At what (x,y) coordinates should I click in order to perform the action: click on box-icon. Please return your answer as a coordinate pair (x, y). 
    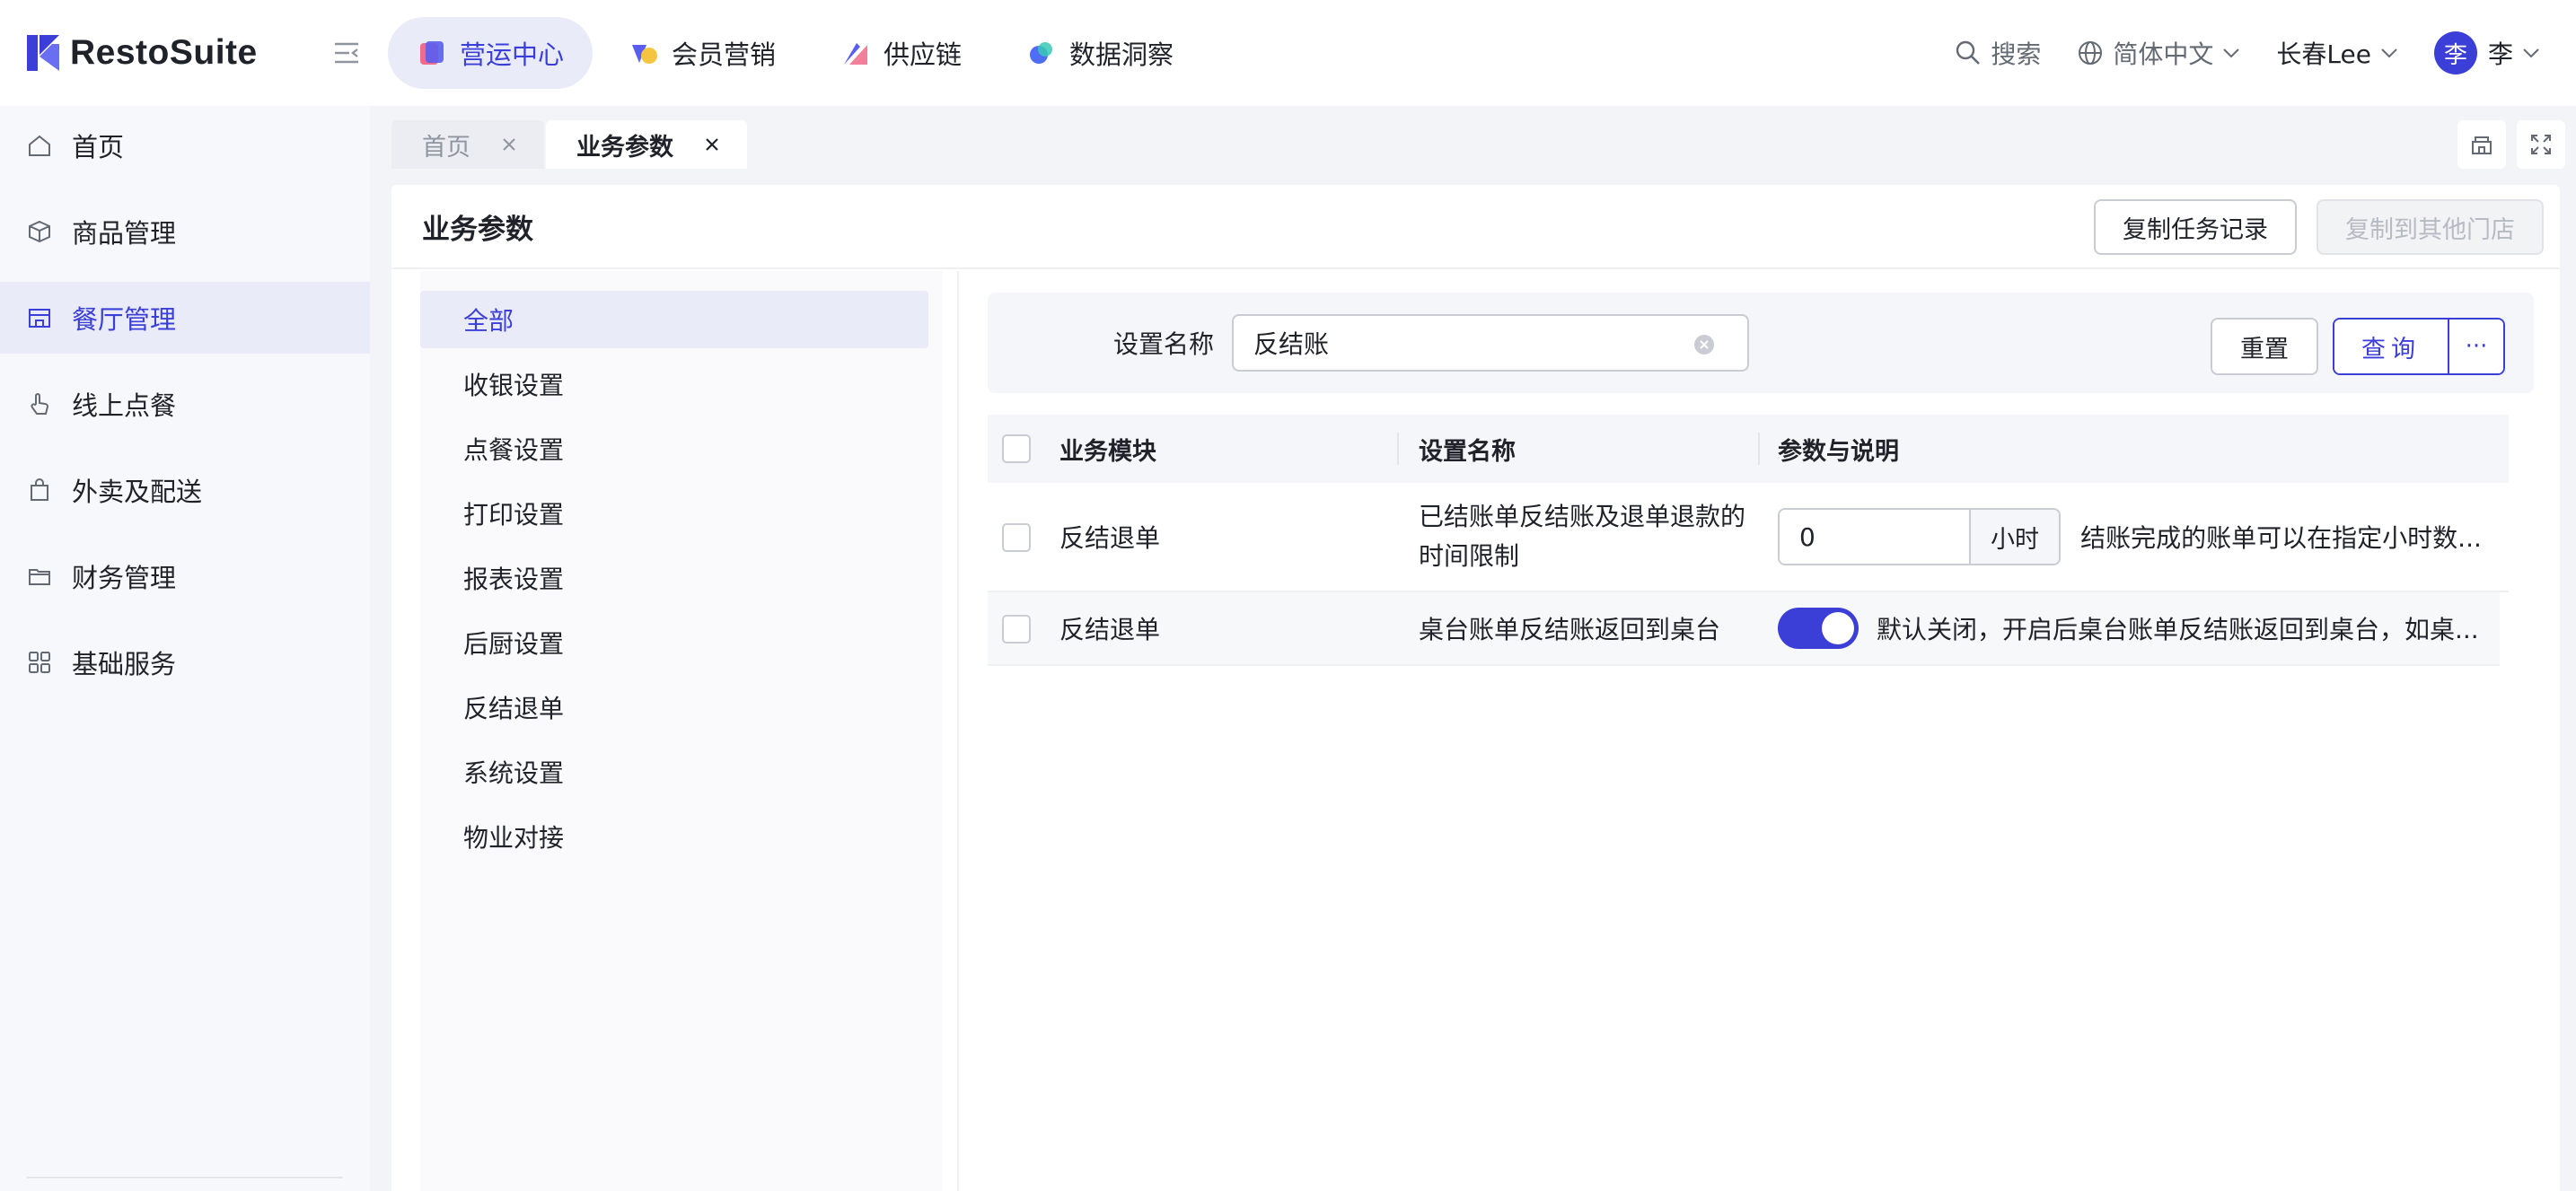
    Looking at the image, I should click on (39, 231).